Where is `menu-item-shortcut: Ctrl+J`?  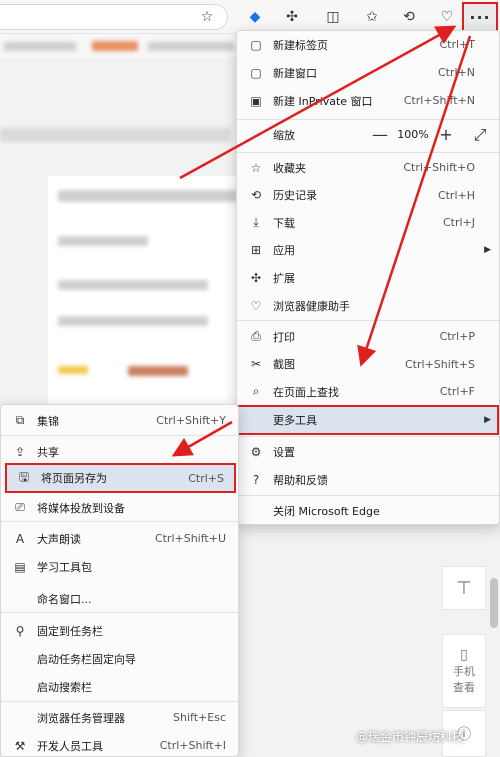
menu-item-shortcut: Ctrl+J is located at coordinates (458, 223).